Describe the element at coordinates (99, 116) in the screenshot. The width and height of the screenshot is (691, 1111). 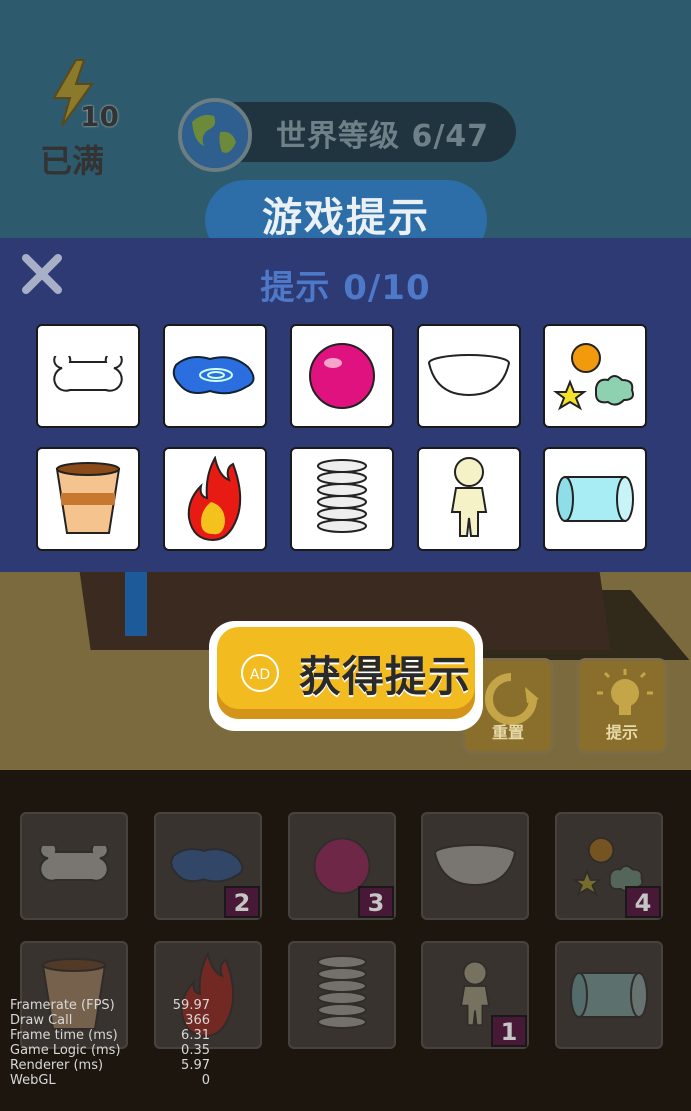
I see `energy-count: 10` at that location.